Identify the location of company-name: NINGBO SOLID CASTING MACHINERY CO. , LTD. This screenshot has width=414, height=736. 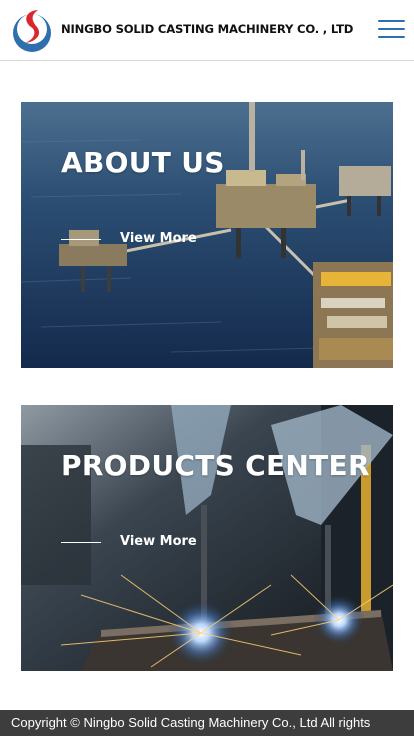
(207, 29).